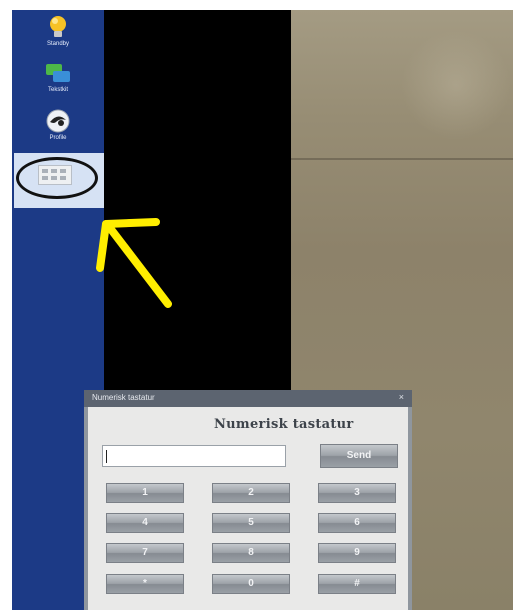 The image size is (513, 610). What do you see at coordinates (57, 178) in the screenshot?
I see `highlight-oval` at bounding box center [57, 178].